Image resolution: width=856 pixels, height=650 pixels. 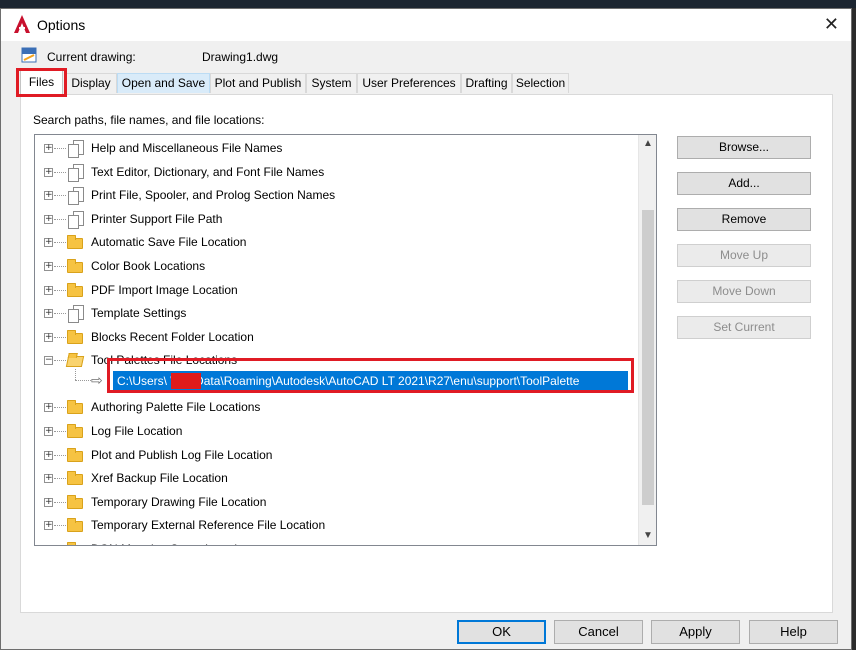 What do you see at coordinates (540, 83) in the screenshot?
I see `tab-selection: Selection` at bounding box center [540, 83].